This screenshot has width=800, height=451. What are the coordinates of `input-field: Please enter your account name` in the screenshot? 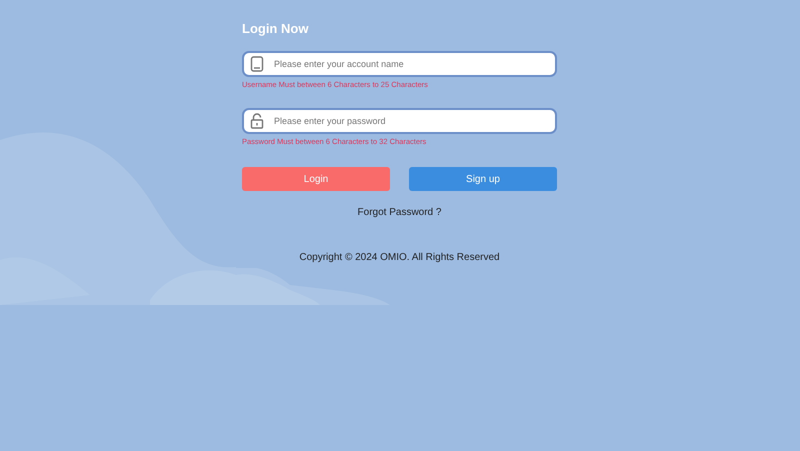 It's located at (399, 64).